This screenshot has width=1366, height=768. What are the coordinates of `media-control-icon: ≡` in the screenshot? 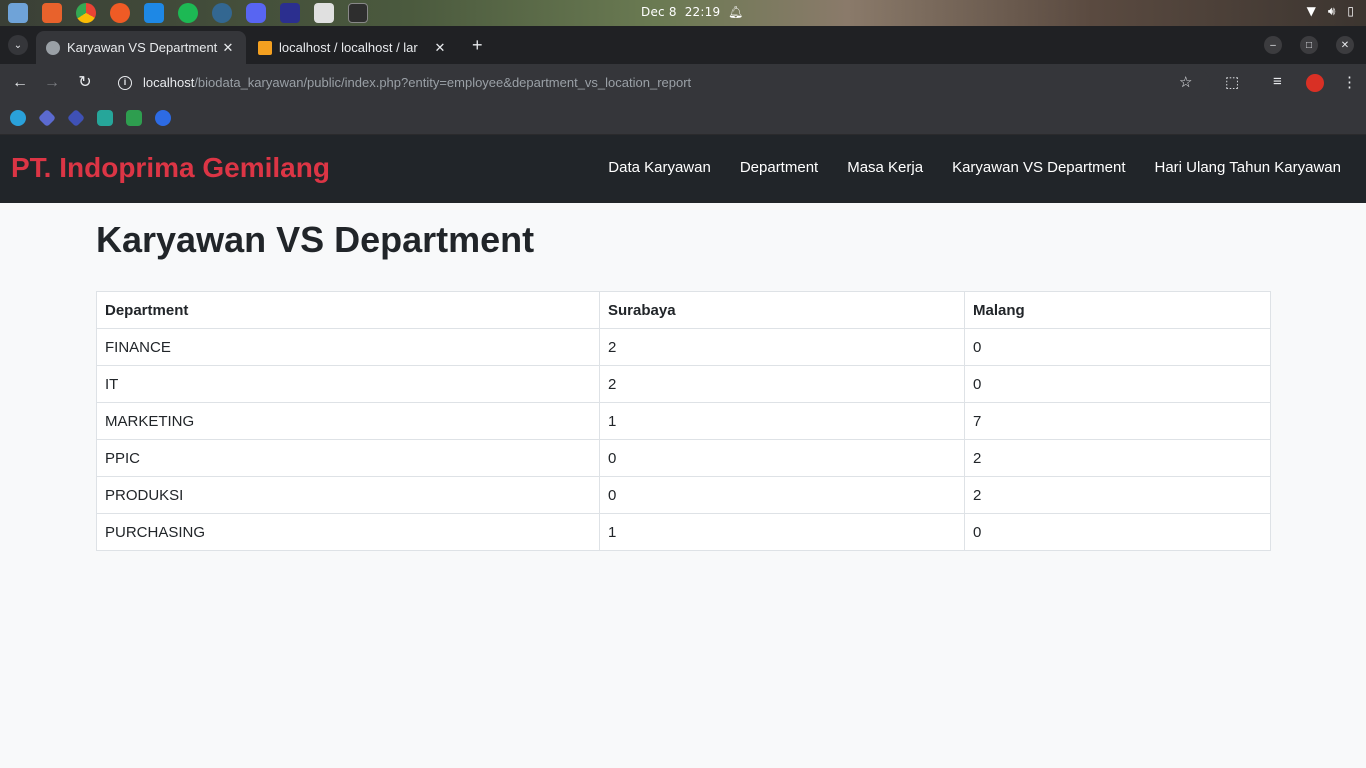 It's located at (1277, 81).